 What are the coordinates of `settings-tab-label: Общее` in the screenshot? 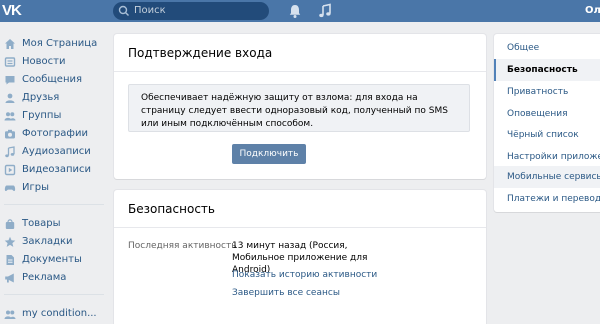 It's located at (523, 48).